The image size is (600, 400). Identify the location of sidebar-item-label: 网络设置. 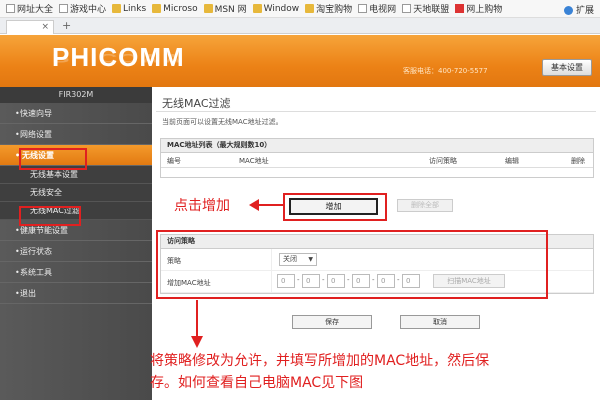
(36, 134).